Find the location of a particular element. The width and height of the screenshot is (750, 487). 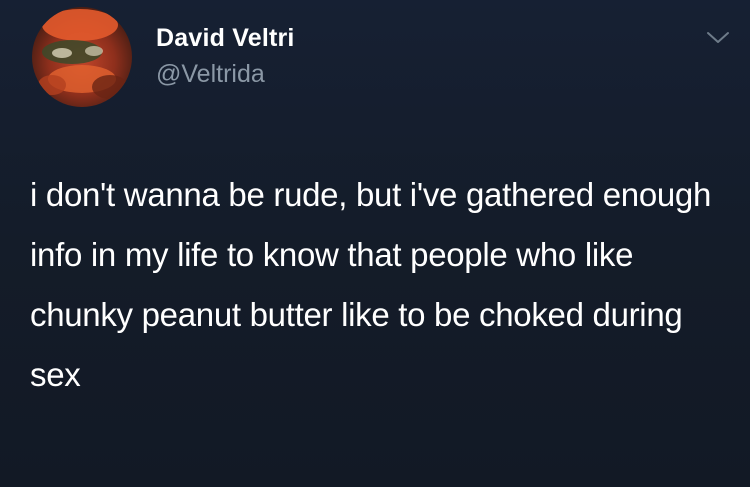

author-display-name: David Veltri is located at coordinates (225, 38).